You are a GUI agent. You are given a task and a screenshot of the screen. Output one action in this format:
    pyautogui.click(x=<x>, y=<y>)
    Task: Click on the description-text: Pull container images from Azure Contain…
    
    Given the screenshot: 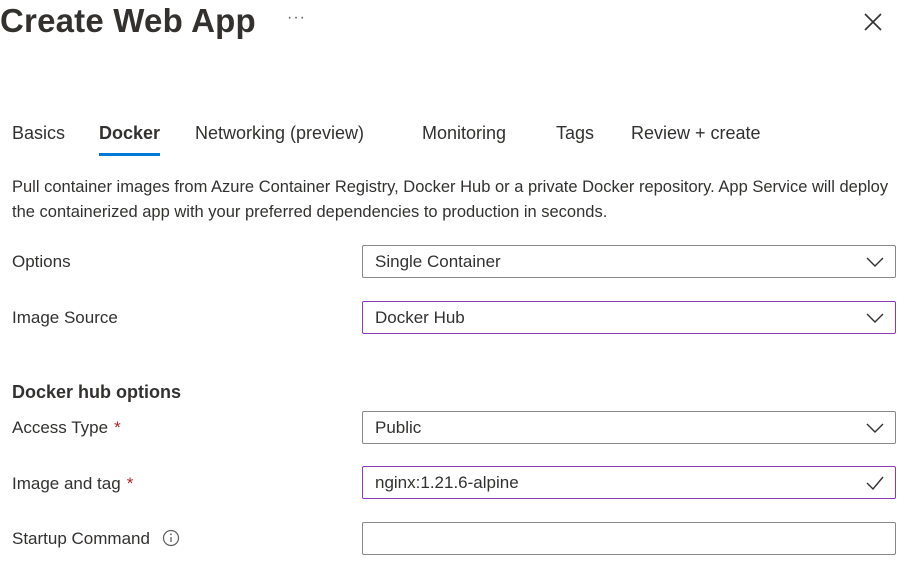 What is the action you would take?
    pyautogui.click(x=450, y=199)
    